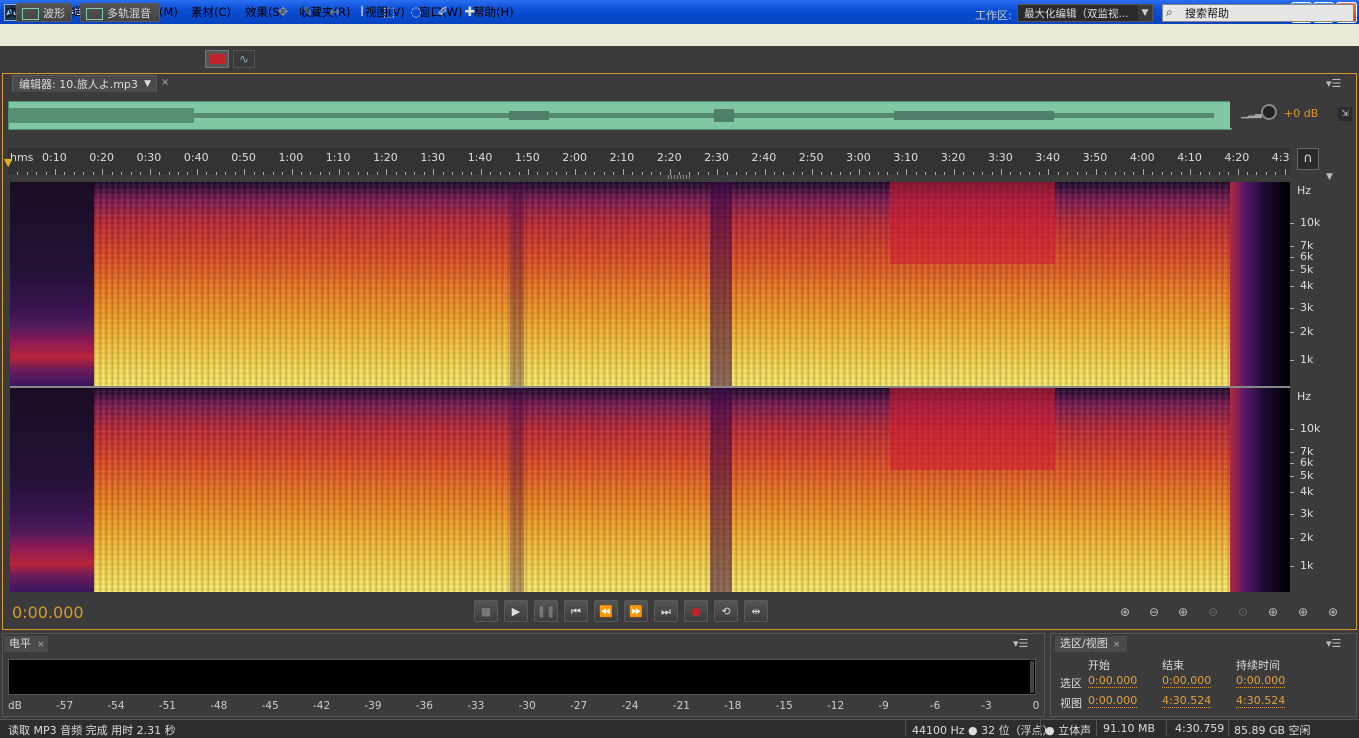 The height and width of the screenshot is (738, 1359). I want to click on meter-scale-label: 0, so click(1036, 706).